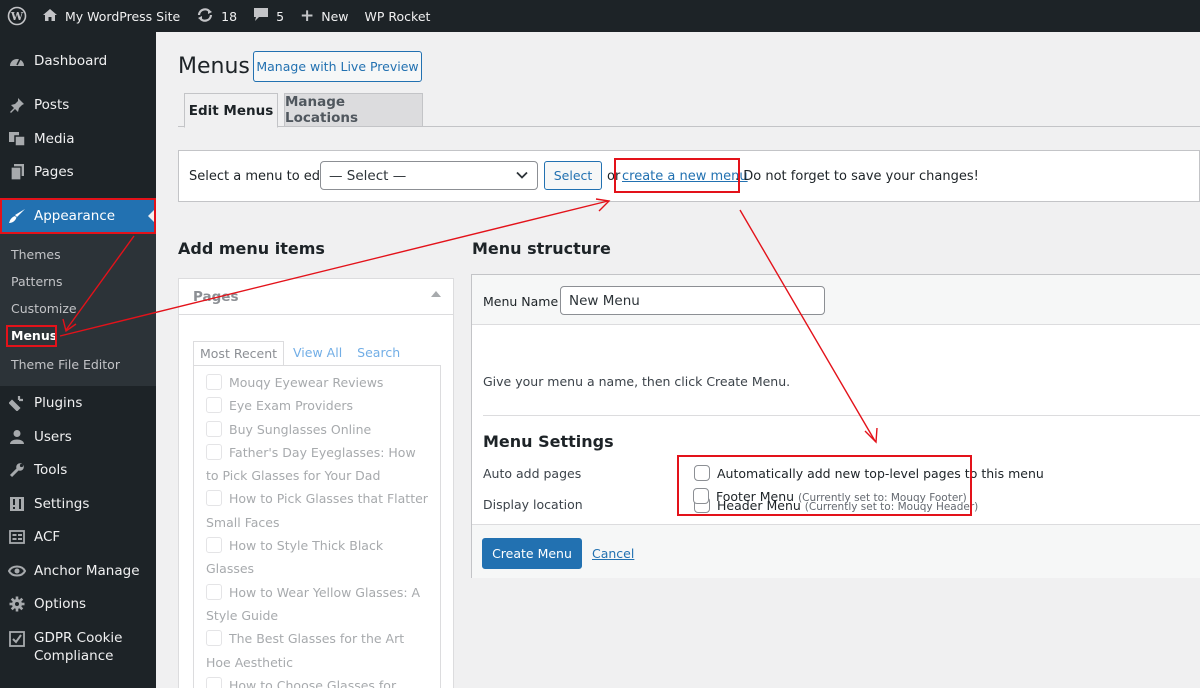  I want to click on pages-accordion-header: Pages, so click(316, 297).